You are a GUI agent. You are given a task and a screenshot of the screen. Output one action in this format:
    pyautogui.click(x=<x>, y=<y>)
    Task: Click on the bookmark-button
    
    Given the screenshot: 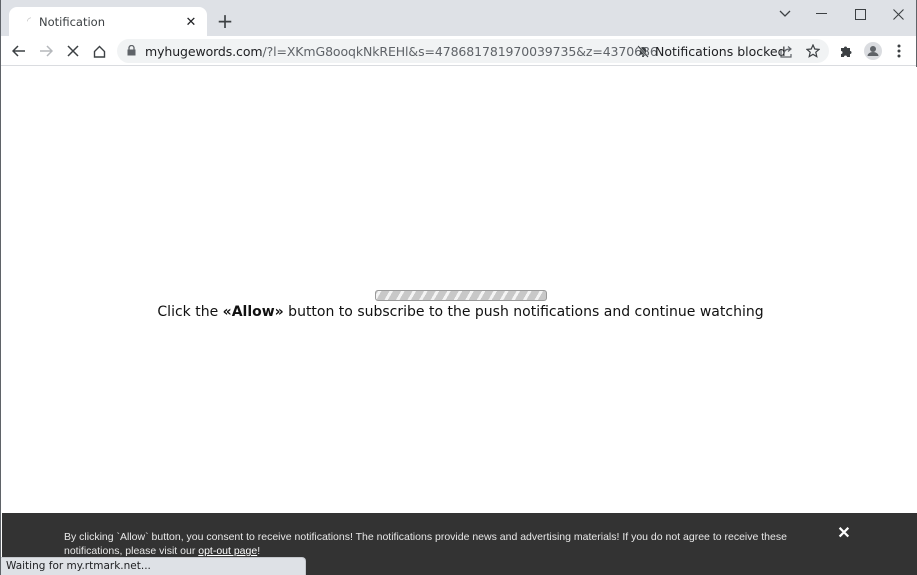 What is the action you would take?
    pyautogui.click(x=813, y=51)
    